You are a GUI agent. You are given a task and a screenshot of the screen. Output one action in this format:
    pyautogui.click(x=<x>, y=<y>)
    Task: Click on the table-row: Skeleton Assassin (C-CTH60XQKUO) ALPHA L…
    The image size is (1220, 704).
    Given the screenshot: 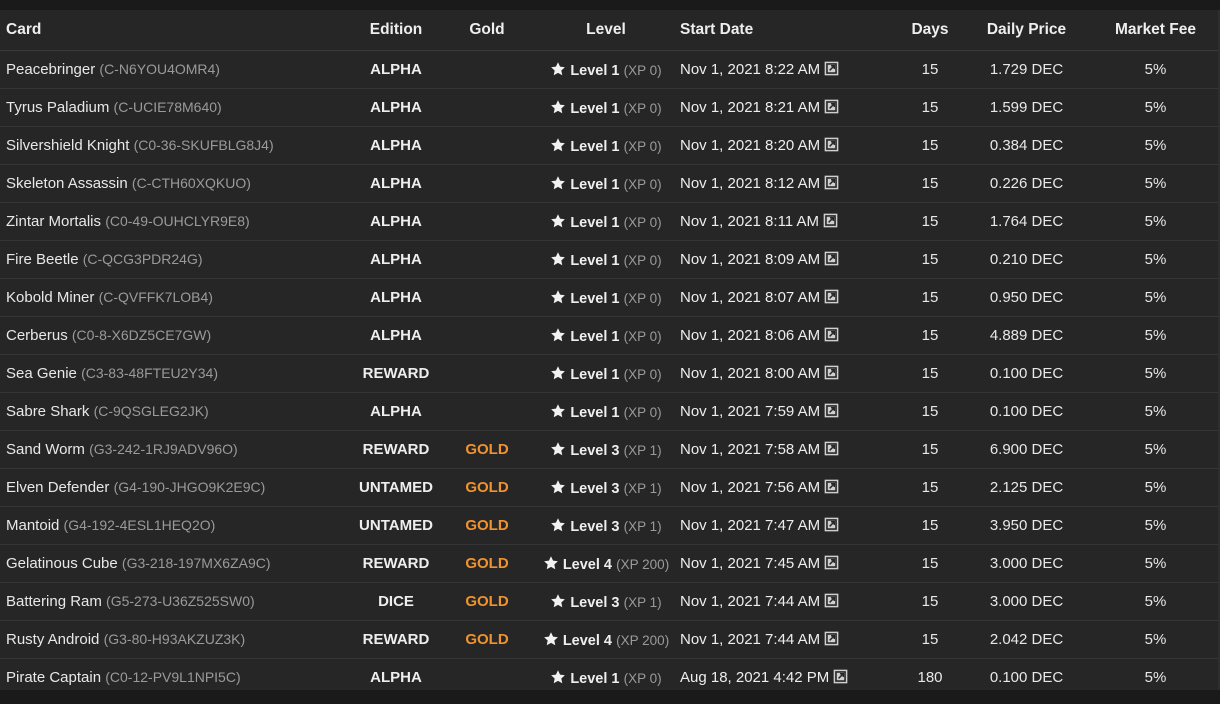 What is the action you would take?
    pyautogui.click(x=609, y=183)
    